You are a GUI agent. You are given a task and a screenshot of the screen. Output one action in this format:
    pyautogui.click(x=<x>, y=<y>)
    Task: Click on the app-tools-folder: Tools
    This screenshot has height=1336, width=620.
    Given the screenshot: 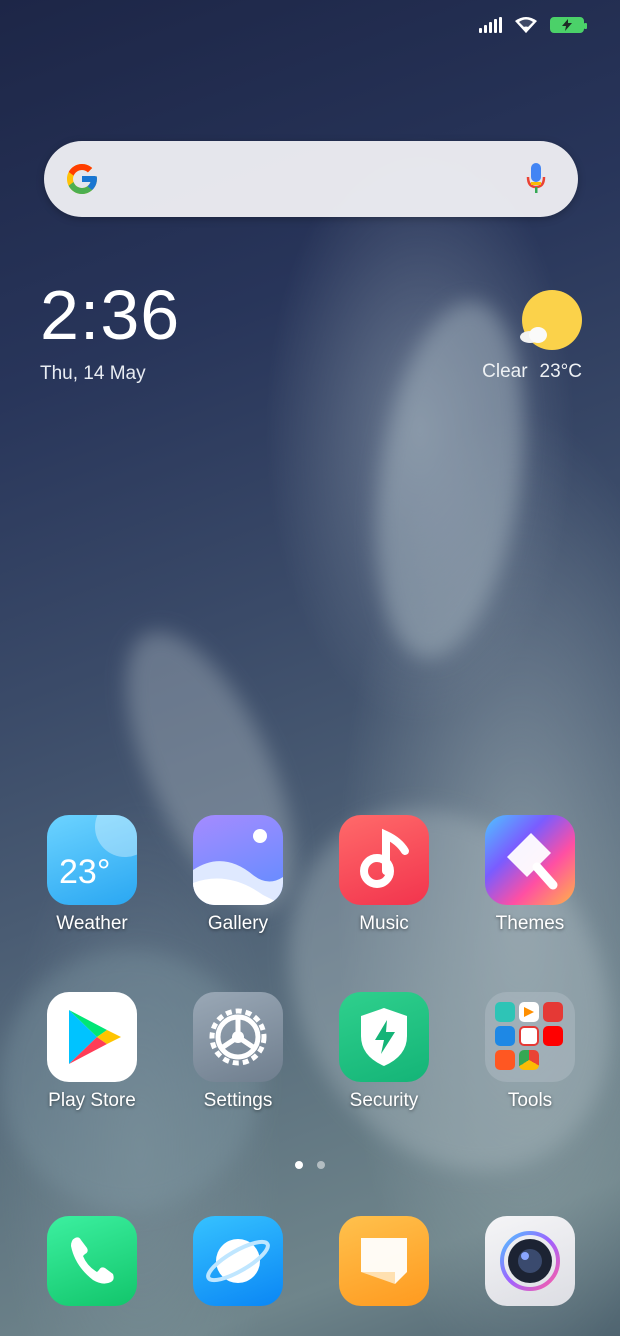 What is the action you would take?
    pyautogui.click(x=530, y=1052)
    